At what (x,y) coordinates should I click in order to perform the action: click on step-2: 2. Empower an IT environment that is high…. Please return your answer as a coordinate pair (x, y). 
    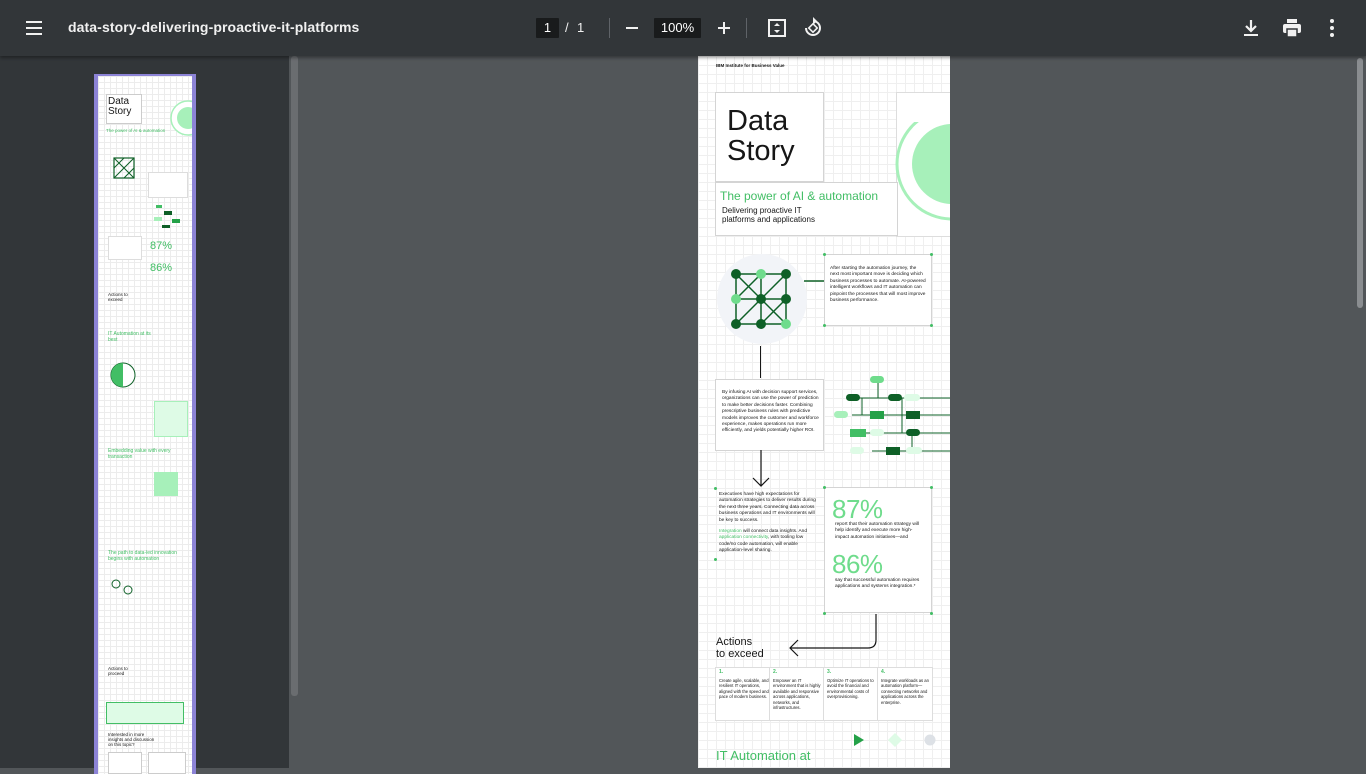
    Looking at the image, I should click on (797, 689).